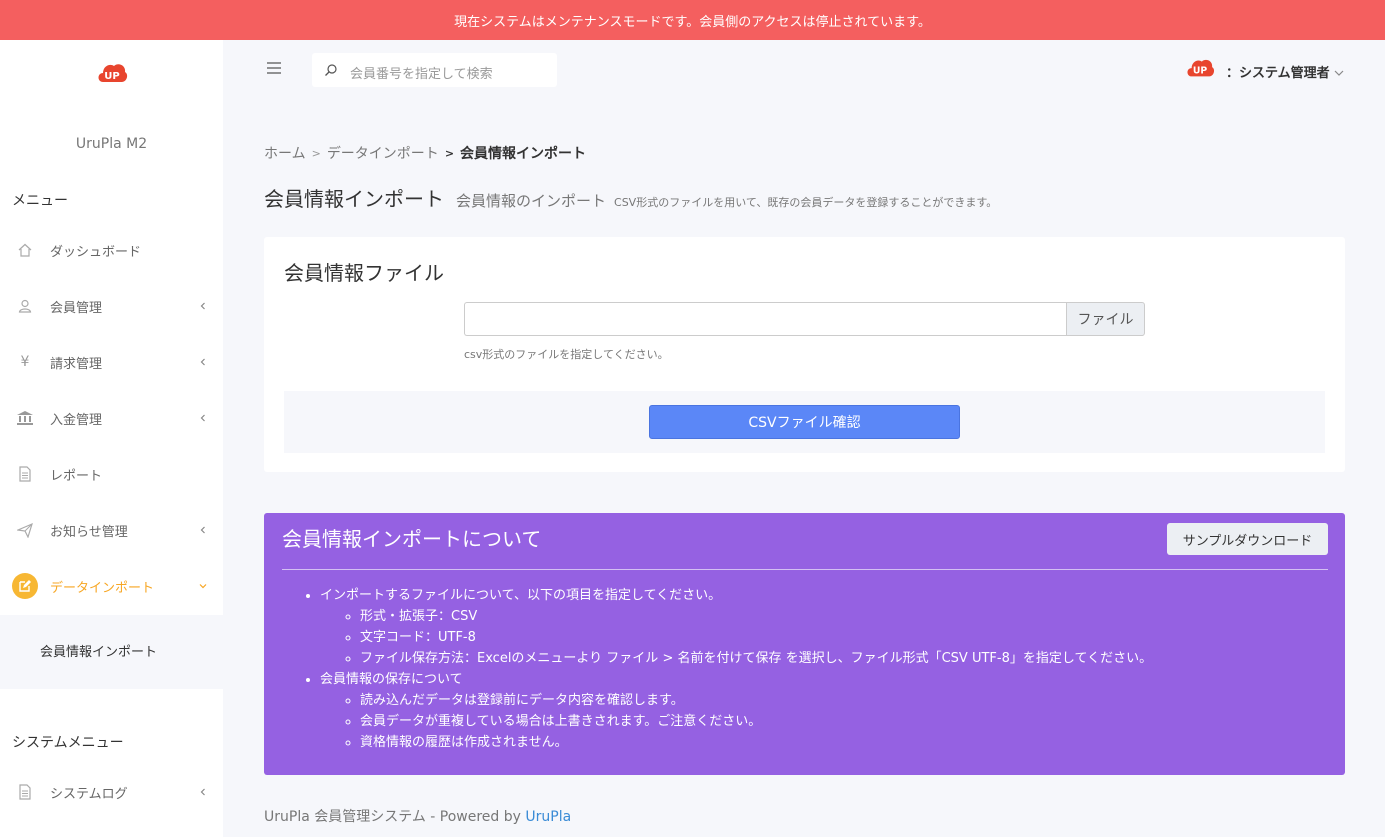 The height and width of the screenshot is (837, 1385). Describe the element at coordinates (756, 721) in the screenshot. I see `list-item: 会員データが重複している場合は上書きされます。ご注意ください。` at that location.